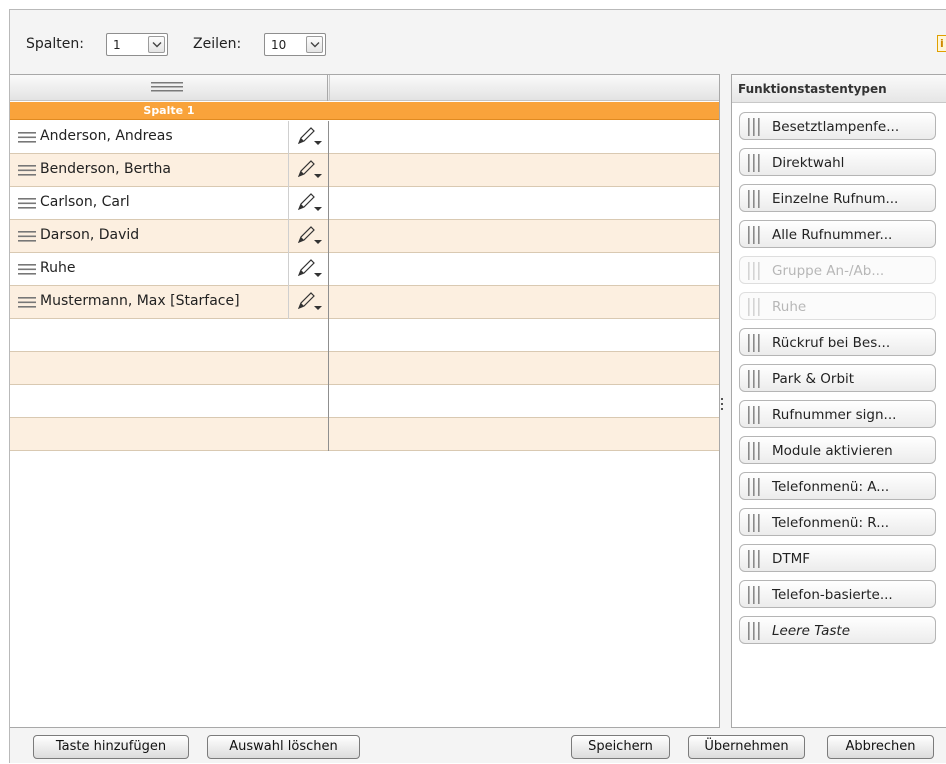 This screenshot has height=764, width=946. Describe the element at coordinates (169, 269) in the screenshot. I see `key-cell: Ruhe` at that location.